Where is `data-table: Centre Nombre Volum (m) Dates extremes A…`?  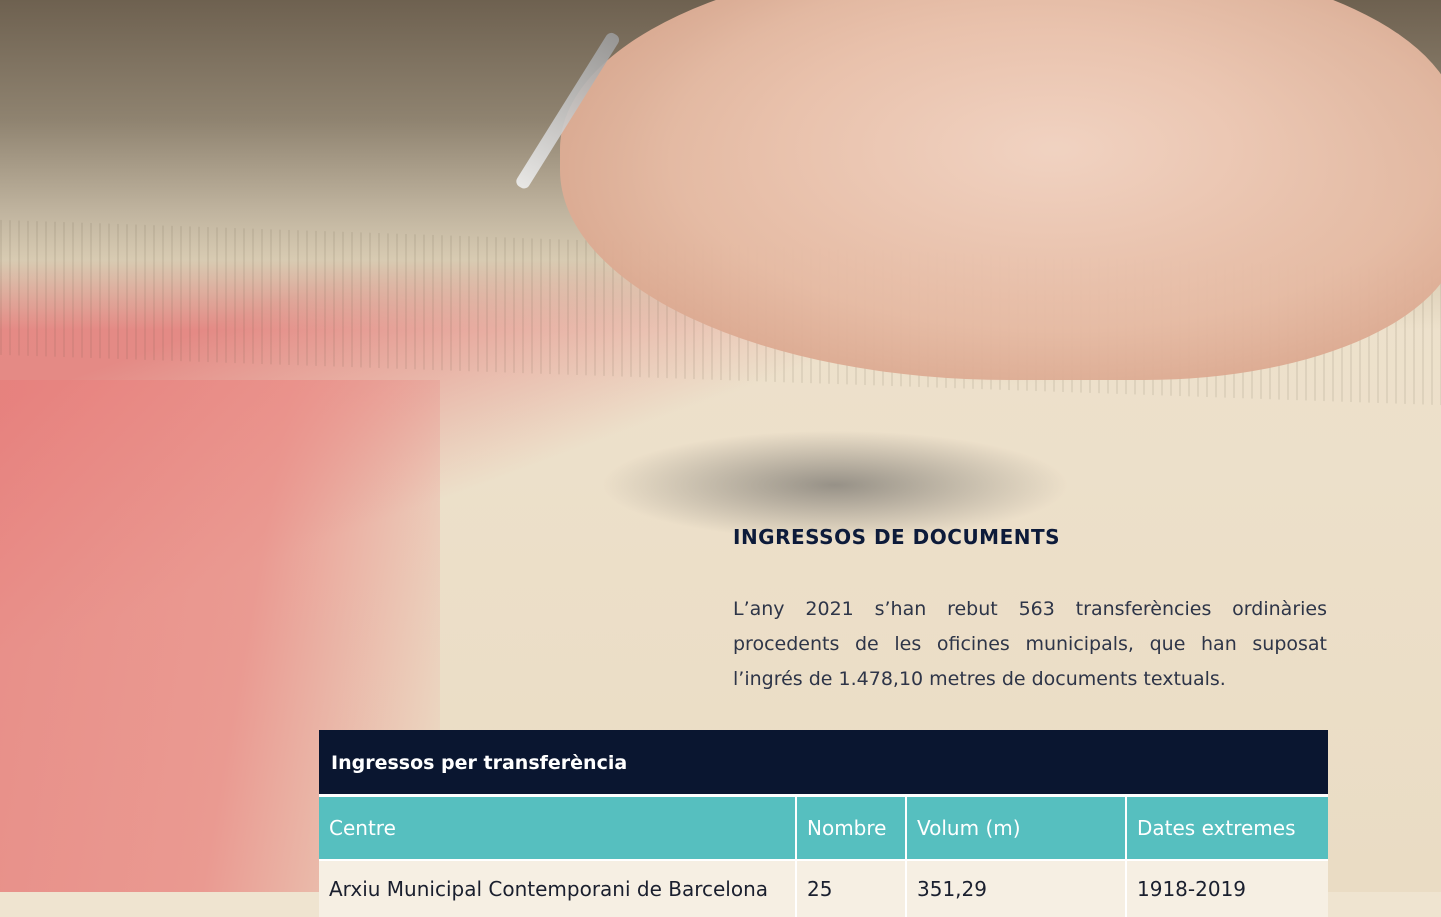
data-table: Centre Nombre Volum (m) Dates extremes A… is located at coordinates (823, 855).